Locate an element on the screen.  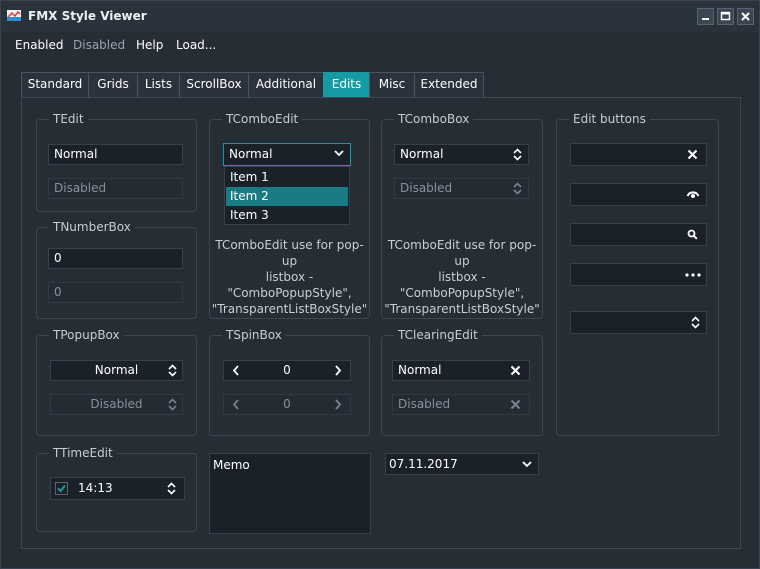
tpopupbox-disabled-value: Disabled is located at coordinates (116, 404).